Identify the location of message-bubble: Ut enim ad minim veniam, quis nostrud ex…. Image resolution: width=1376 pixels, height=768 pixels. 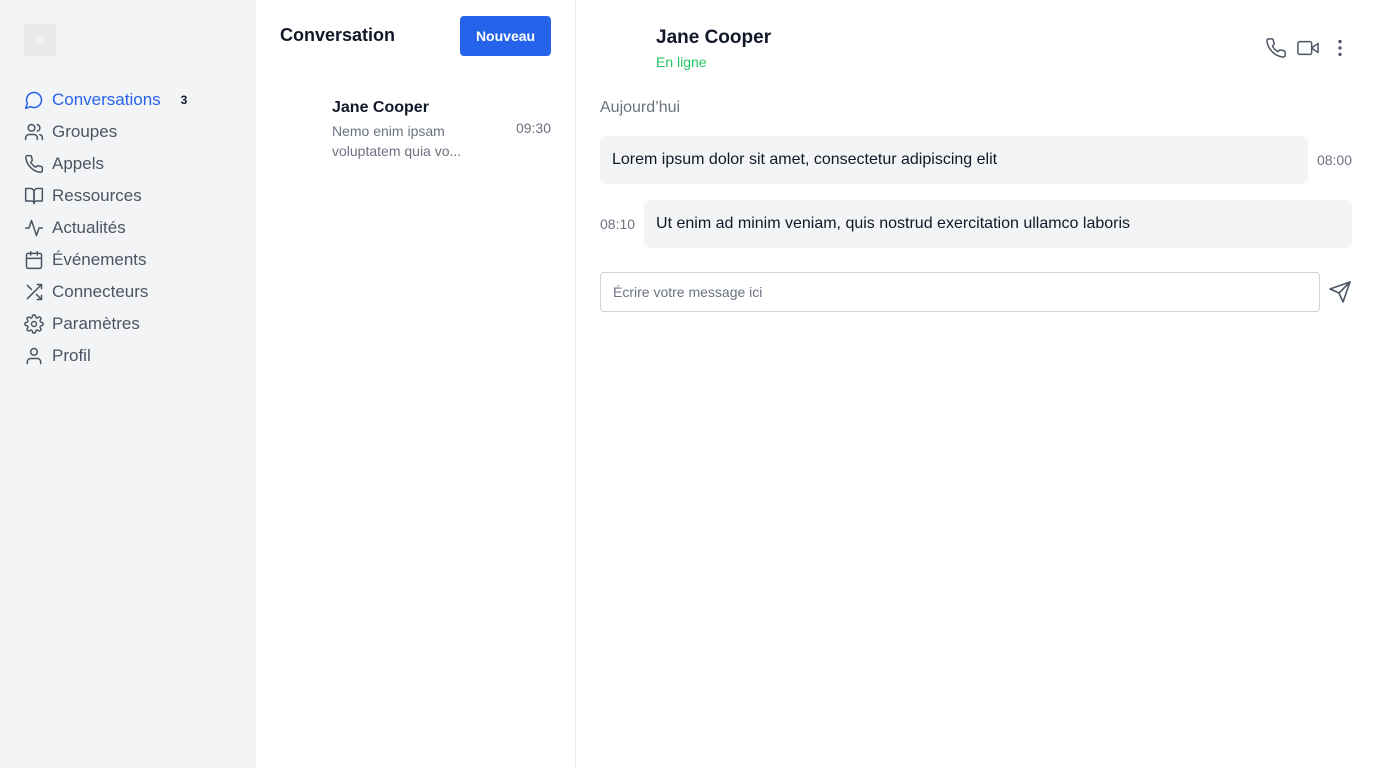
(998, 224).